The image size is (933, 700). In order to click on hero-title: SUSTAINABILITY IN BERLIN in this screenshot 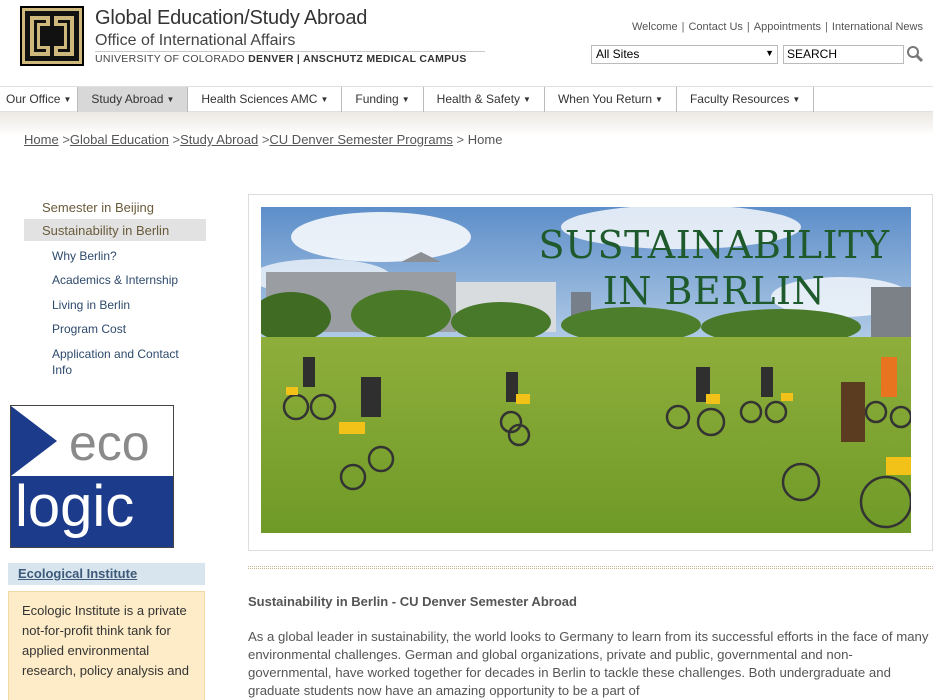, I will do `click(714, 268)`.